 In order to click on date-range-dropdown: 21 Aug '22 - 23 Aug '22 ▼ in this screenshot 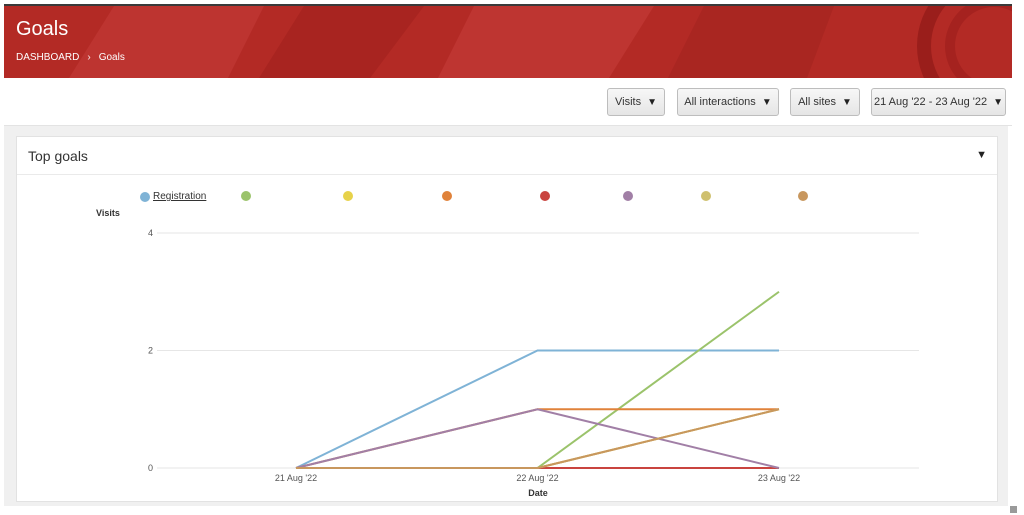, I will do `click(938, 102)`.